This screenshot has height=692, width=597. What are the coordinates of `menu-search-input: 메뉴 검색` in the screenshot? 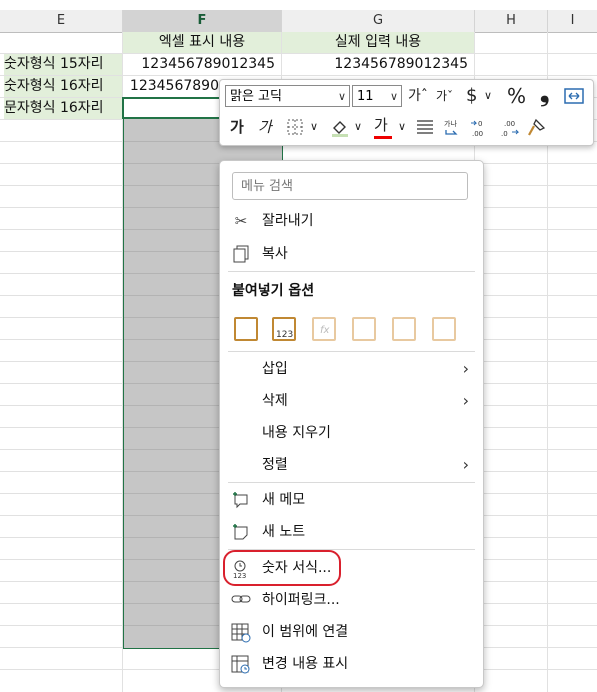 It's located at (350, 186).